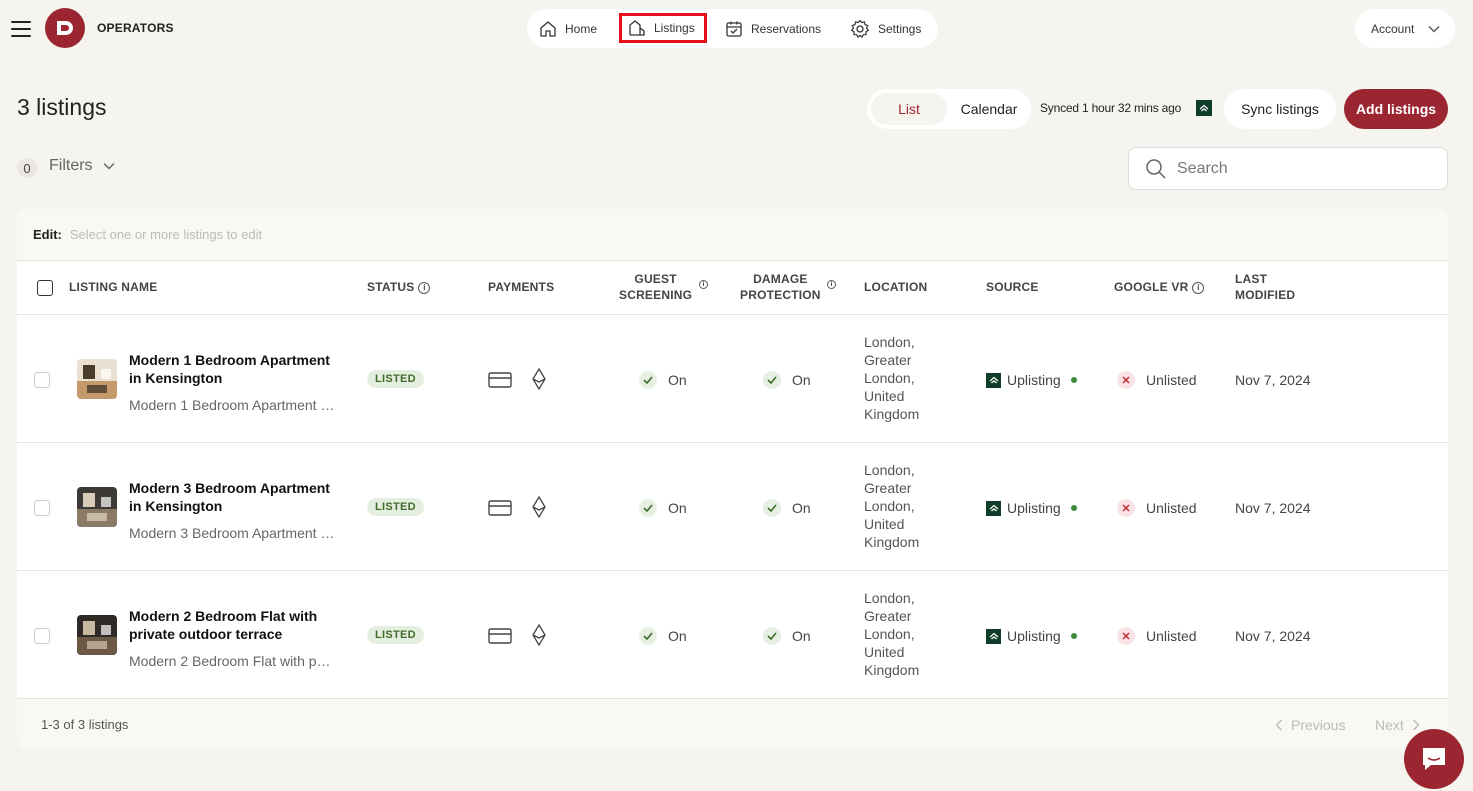 The width and height of the screenshot is (1473, 791). Describe the element at coordinates (989, 109) in the screenshot. I see `view-calendar-button: Calendar` at that location.